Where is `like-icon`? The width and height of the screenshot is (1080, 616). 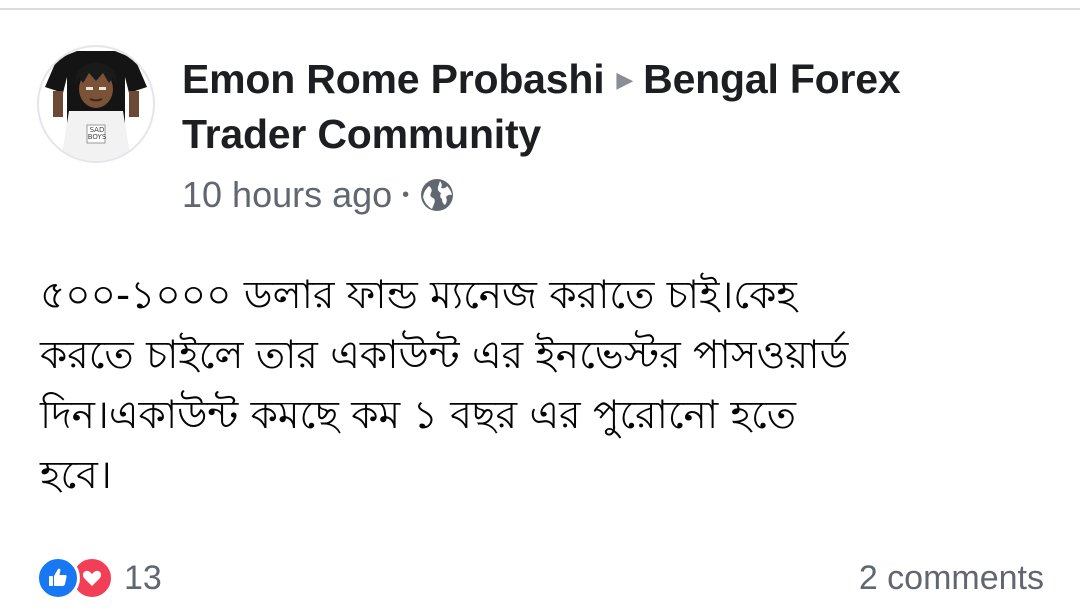
like-icon is located at coordinates (58, 578).